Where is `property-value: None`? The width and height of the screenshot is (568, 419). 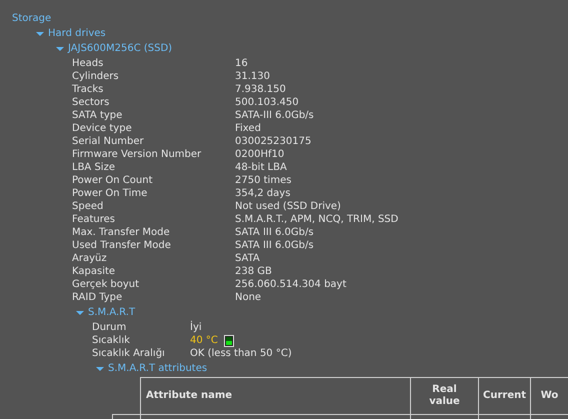 property-value: None is located at coordinates (248, 297).